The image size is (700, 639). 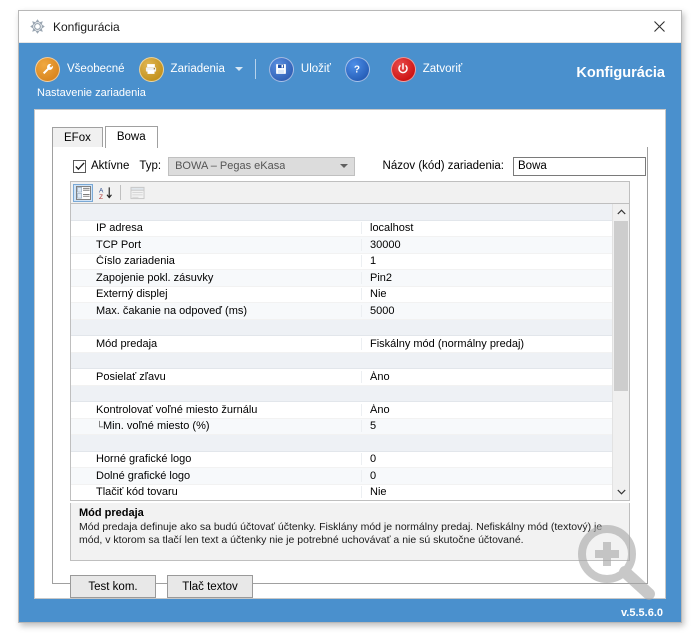 What do you see at coordinates (177, 409) in the screenshot?
I see `property-name: Kontrolovať voľné miesto žurnálu` at bounding box center [177, 409].